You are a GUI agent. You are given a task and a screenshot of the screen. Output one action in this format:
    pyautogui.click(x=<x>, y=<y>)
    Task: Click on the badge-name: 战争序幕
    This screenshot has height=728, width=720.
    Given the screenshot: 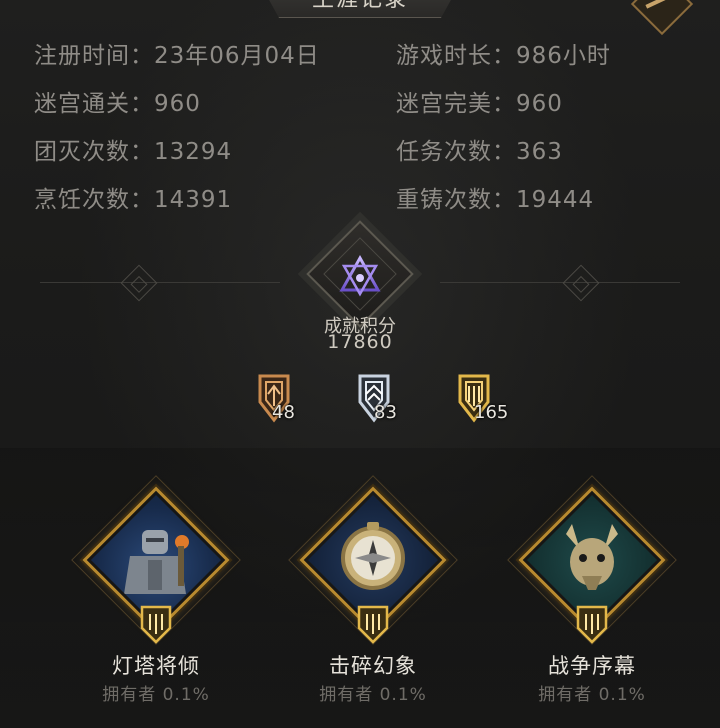 What is the action you would take?
    pyautogui.click(x=592, y=666)
    